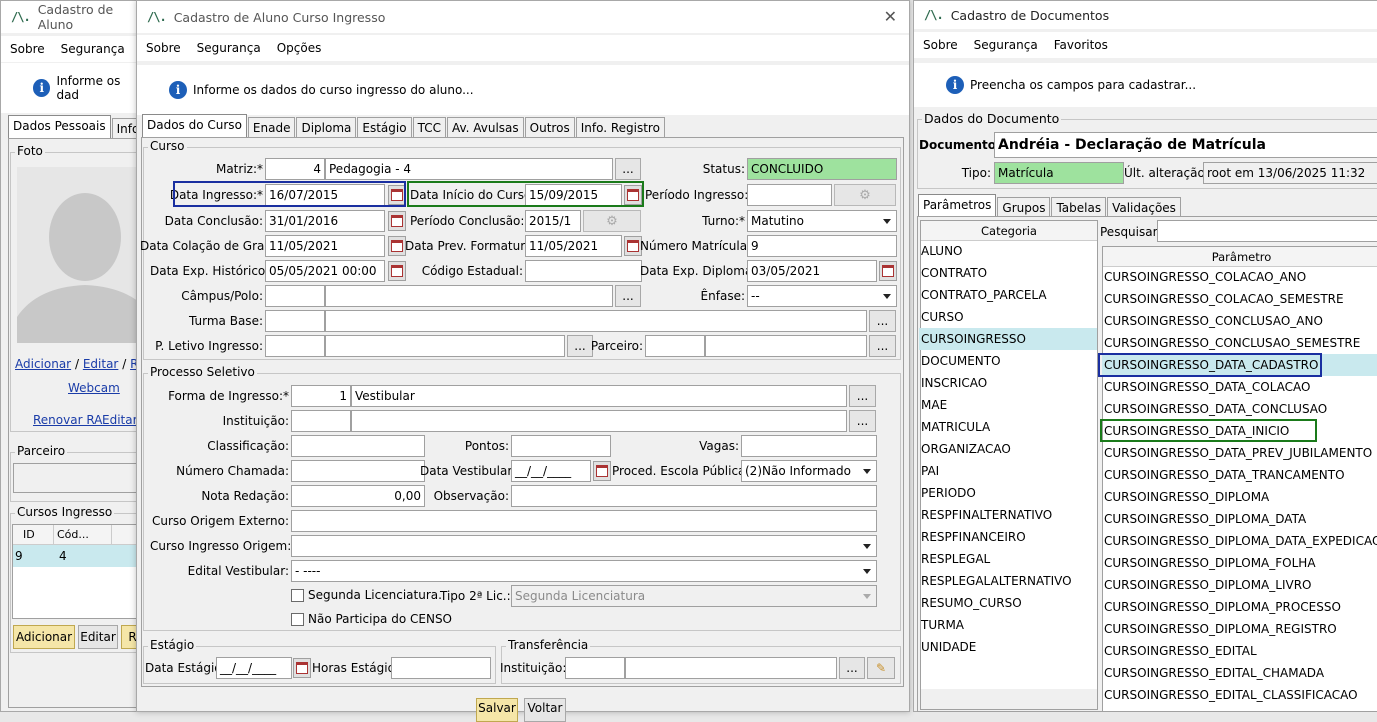 This screenshot has width=1377, height=722. I want to click on list-item: MATRICULA, so click(1008, 427).